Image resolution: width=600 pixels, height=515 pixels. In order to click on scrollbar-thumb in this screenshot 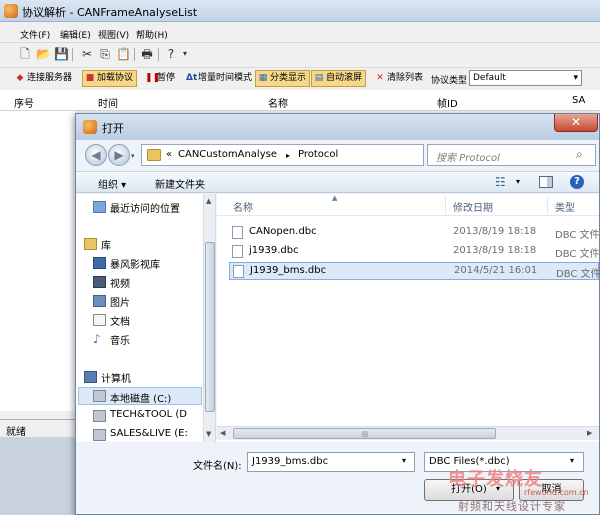, I will do `click(210, 327)`.